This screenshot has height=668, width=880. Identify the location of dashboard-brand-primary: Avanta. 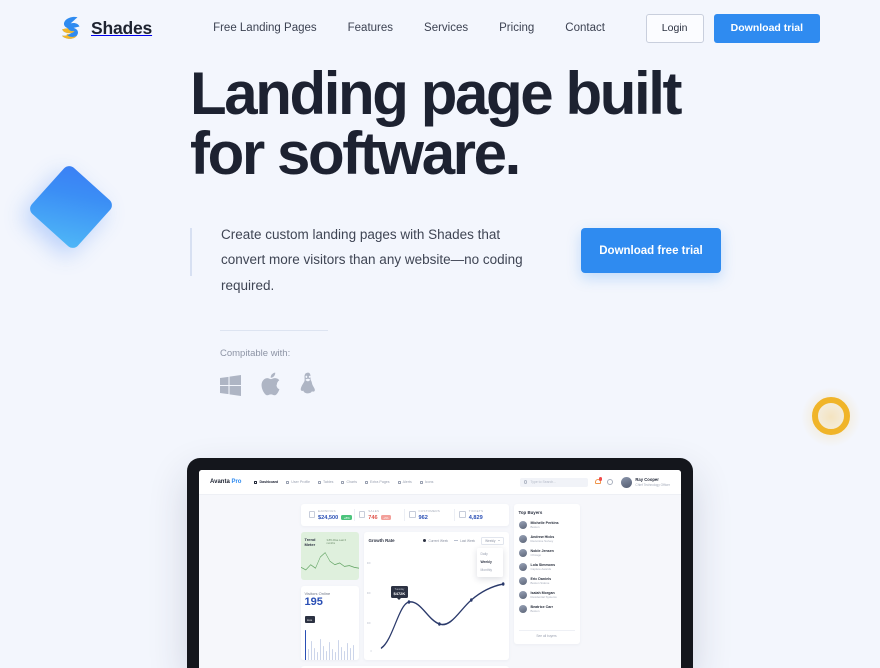
(220, 482).